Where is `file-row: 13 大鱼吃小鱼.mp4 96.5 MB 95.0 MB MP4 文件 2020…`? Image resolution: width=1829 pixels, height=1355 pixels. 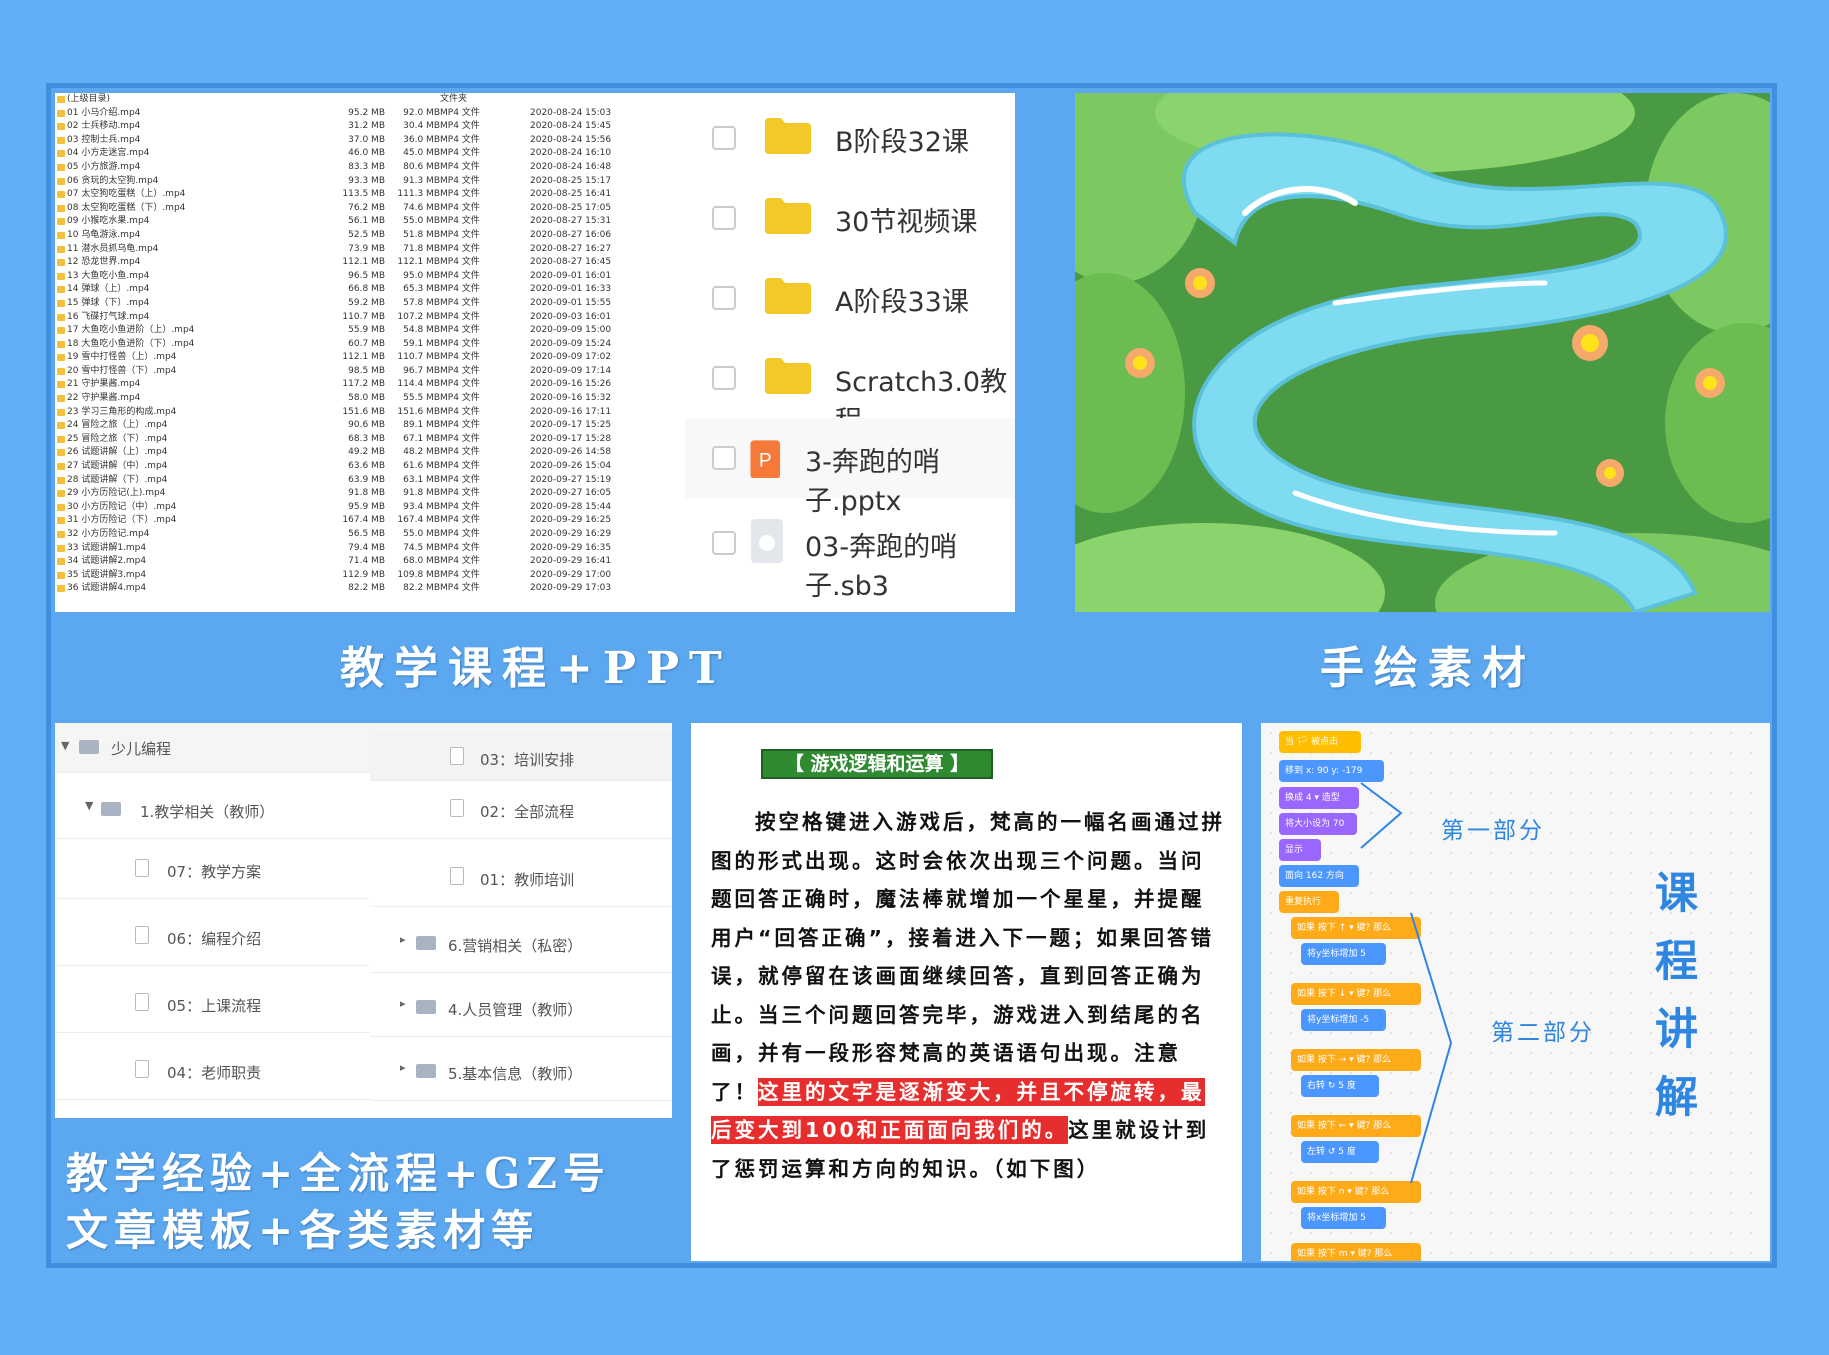 file-row: 13 大鱼吃小鱼.mp4 96.5 MB 95.0 MB MP4 文件 2020… is located at coordinates (370, 277).